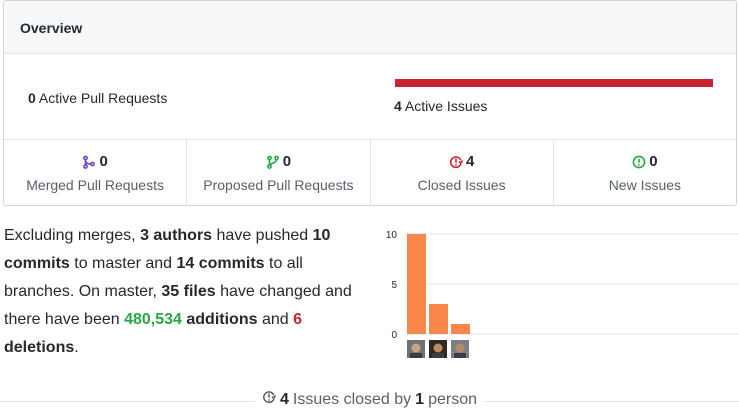 The height and width of the screenshot is (419, 739). What do you see at coordinates (153, 319) in the screenshot?
I see `additions-count: 480,534` at bounding box center [153, 319].